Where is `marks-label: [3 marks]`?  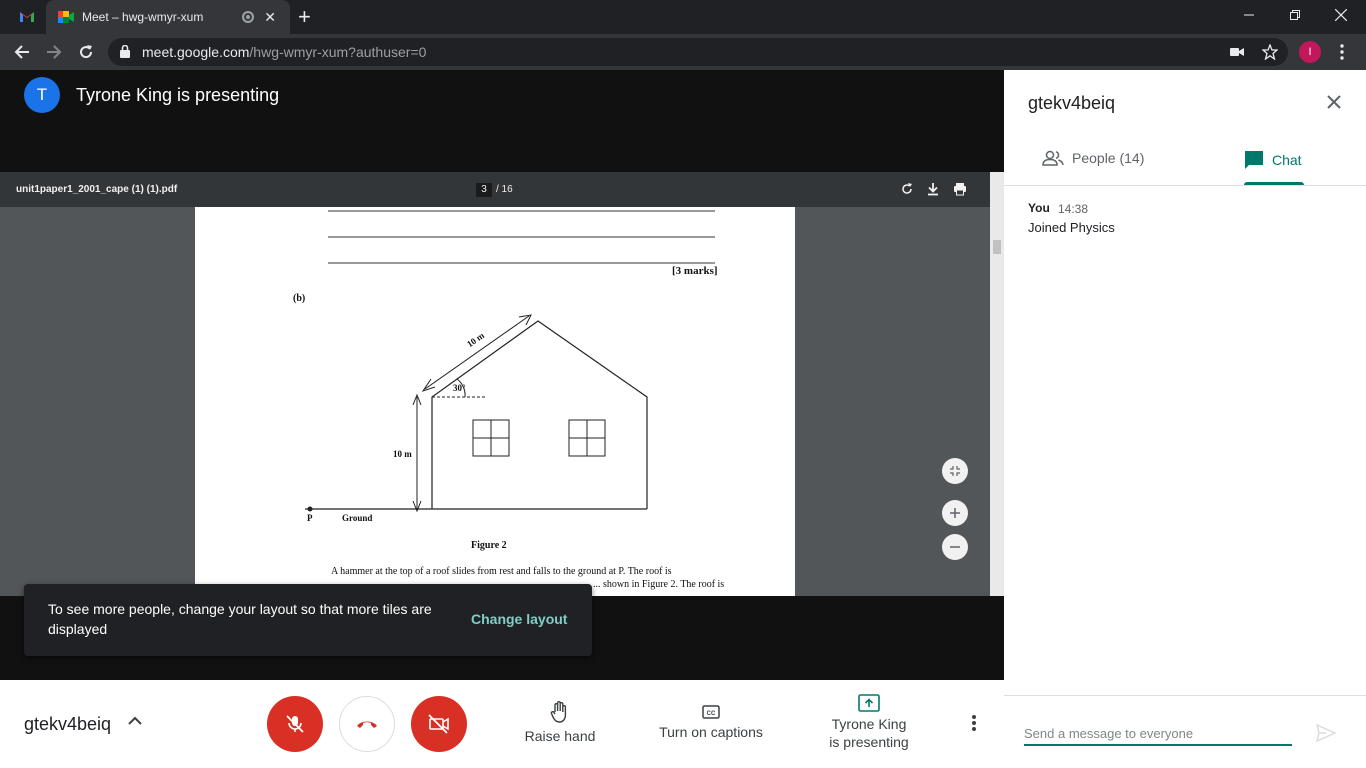
marks-label: [3 marks] is located at coordinates (695, 271).